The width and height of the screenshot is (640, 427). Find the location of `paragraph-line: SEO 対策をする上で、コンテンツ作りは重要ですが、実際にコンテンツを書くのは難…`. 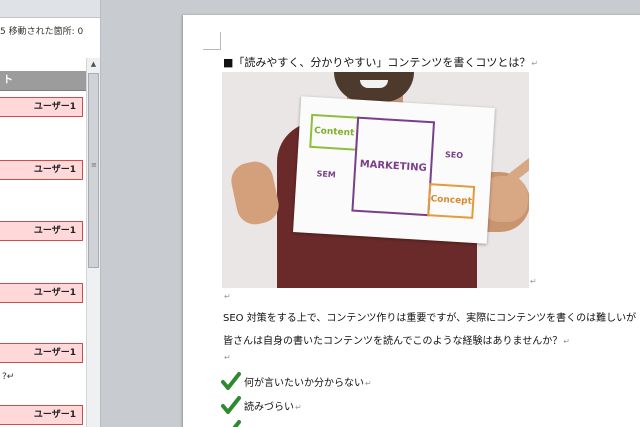

paragraph-line: SEO 対策をする上で、コンテンツ作りは重要ですが、実際にコンテンツを書くのは難… is located at coordinates (429, 316).